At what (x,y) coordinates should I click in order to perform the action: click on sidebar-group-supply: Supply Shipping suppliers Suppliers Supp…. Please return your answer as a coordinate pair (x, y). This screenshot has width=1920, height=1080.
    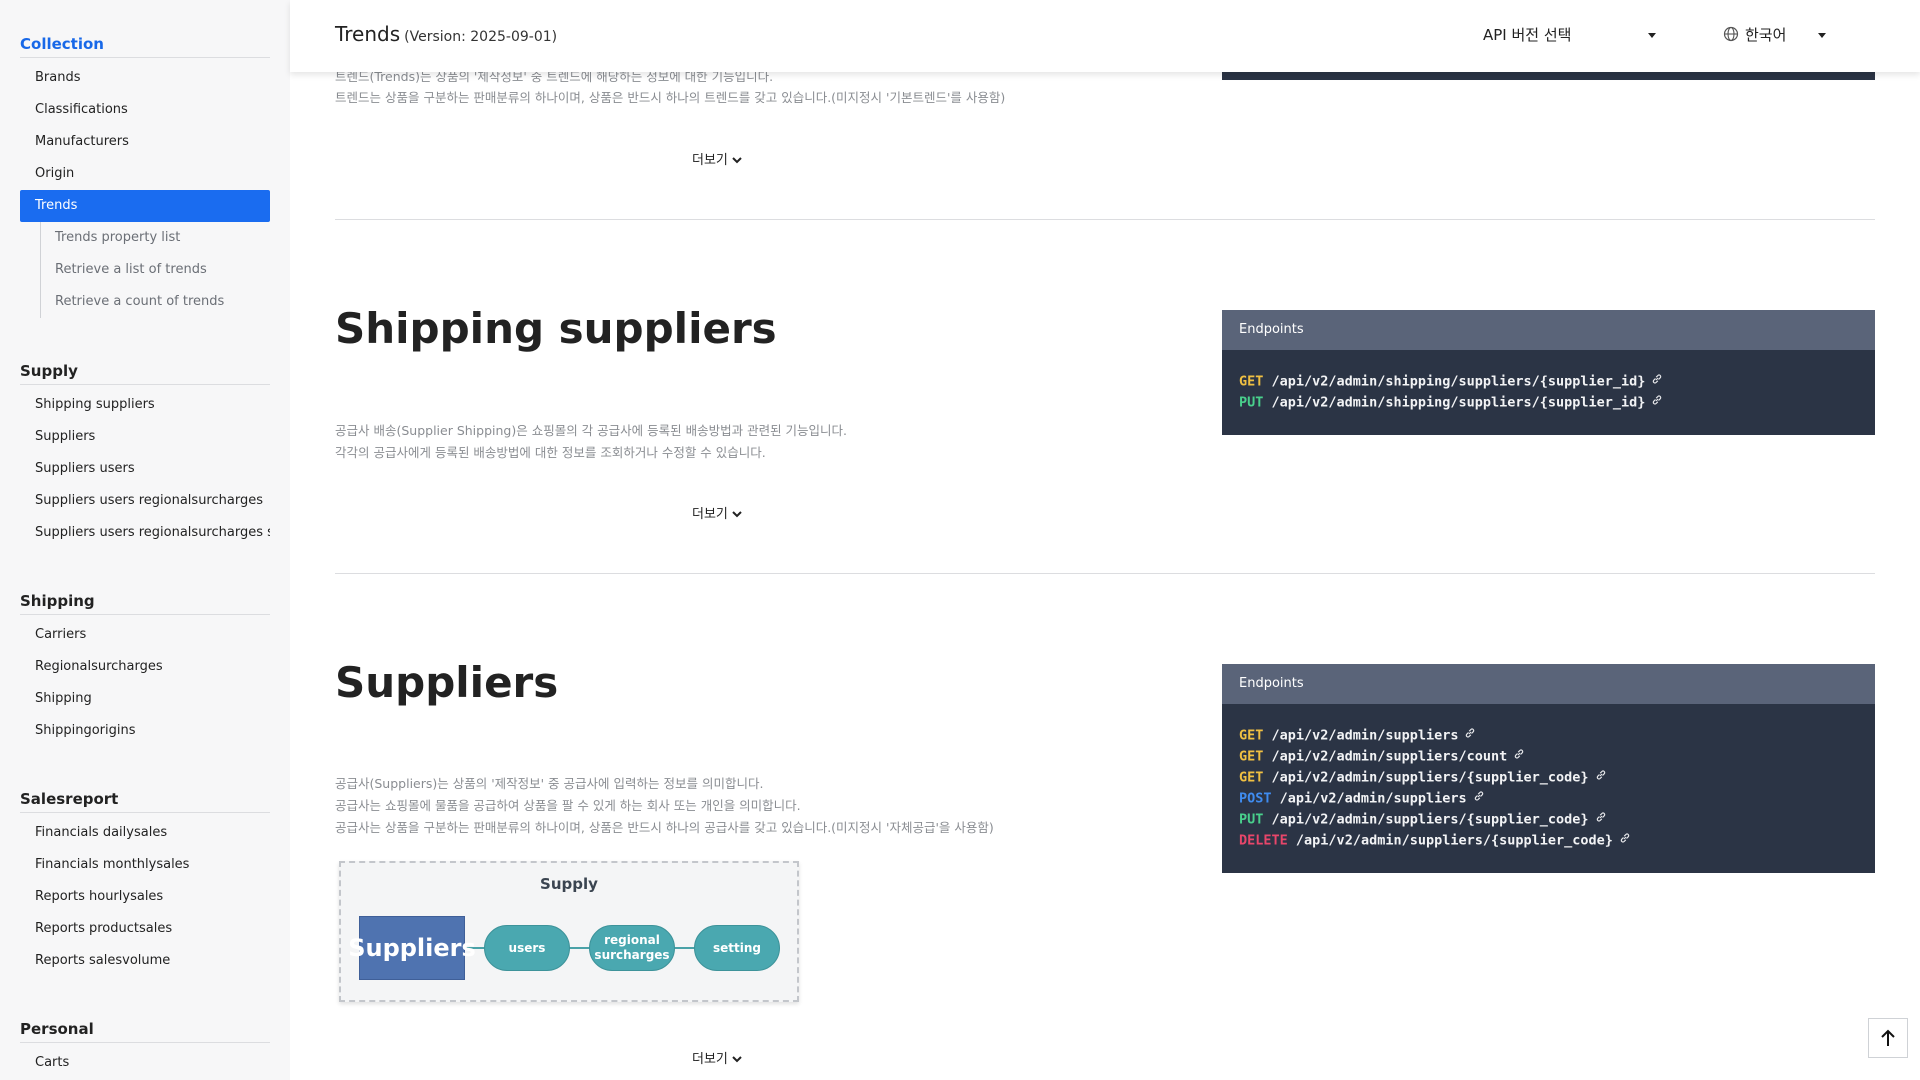
    Looking at the image, I should click on (145, 453).